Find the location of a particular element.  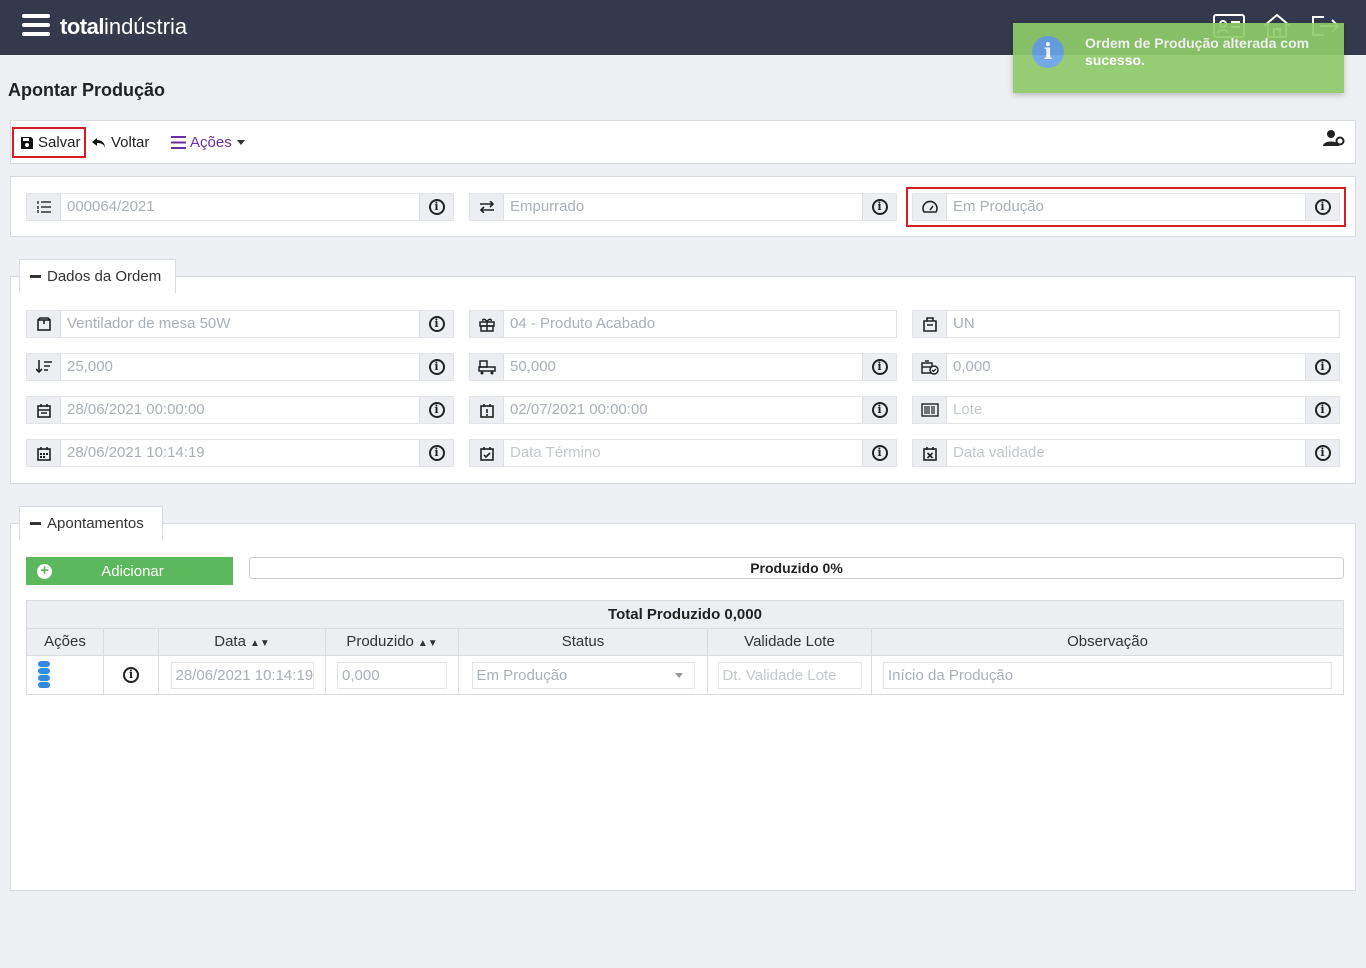

start-date-field: 28/06/2021 00:00:00 i is located at coordinates (240, 410).